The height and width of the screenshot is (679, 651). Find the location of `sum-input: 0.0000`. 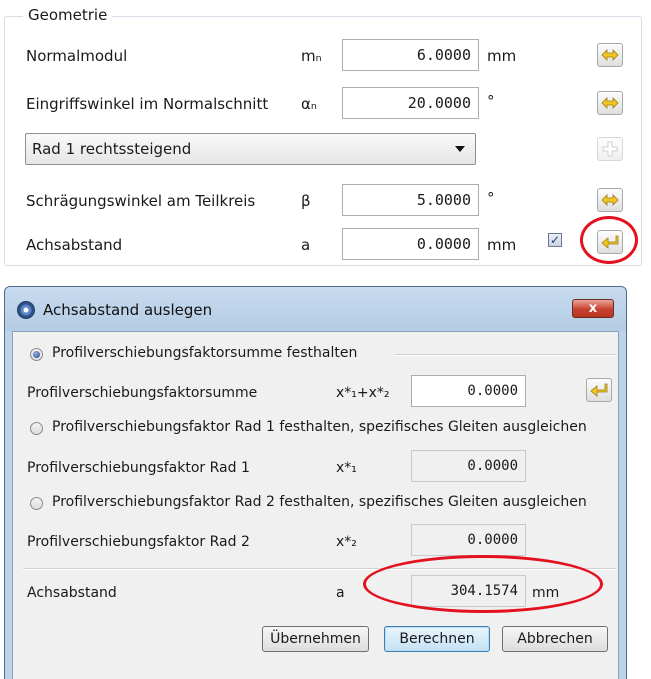

sum-input: 0.0000 is located at coordinates (468, 391).